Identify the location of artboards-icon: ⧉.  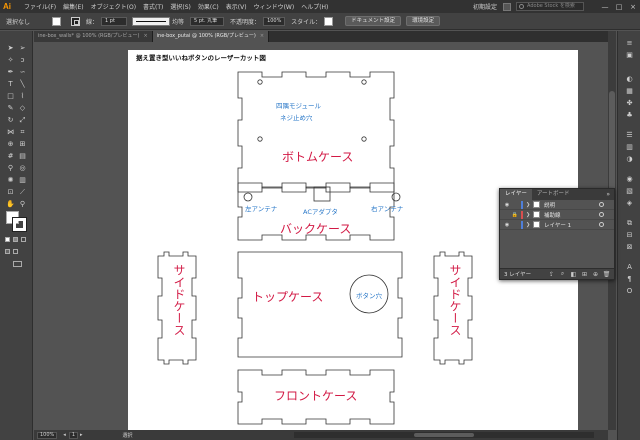
(629, 223).